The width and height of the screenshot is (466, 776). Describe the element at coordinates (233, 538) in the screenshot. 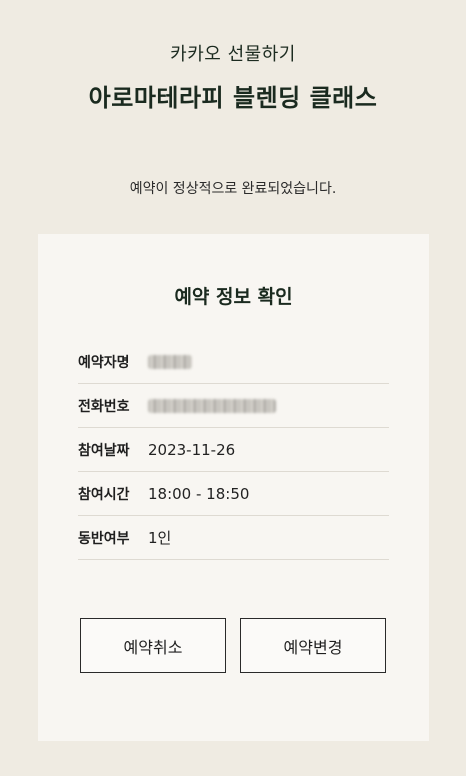

I see `info-row-companion: 동반여부 1인` at that location.